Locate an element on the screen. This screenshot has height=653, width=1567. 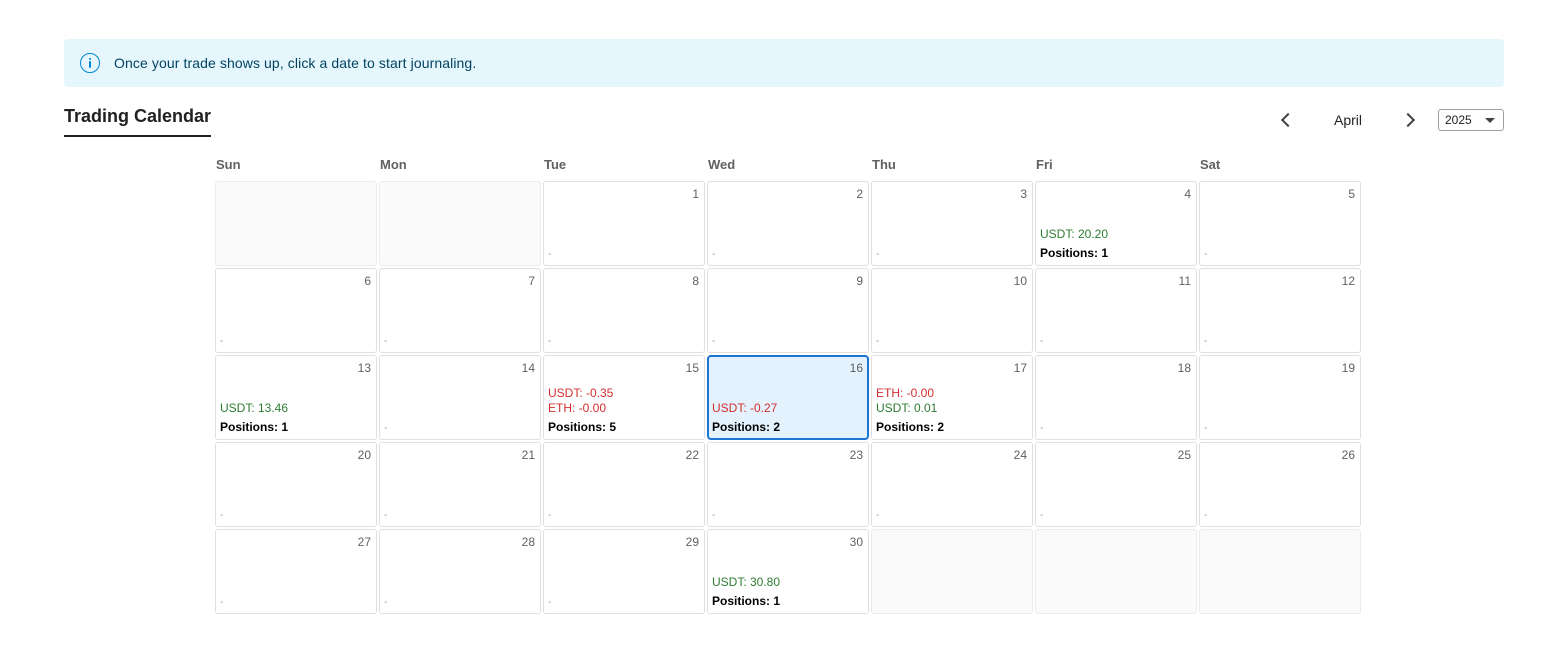
day-summary: USDT: 30.80 Positions: 1 is located at coordinates (788, 592).